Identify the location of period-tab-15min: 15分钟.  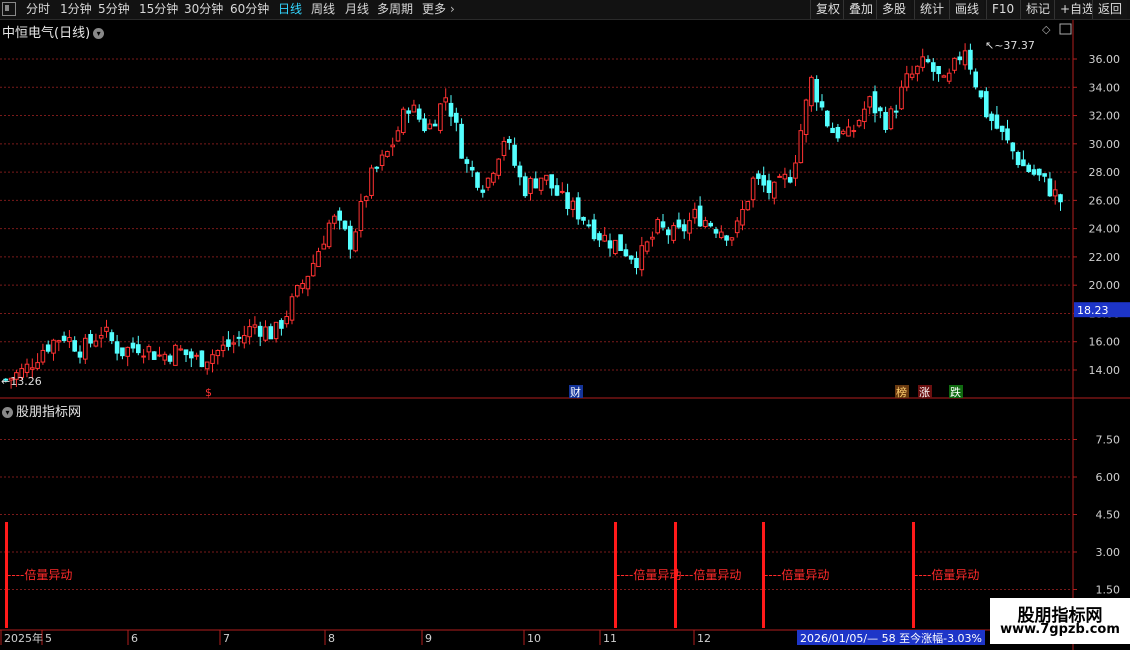
(158, 9).